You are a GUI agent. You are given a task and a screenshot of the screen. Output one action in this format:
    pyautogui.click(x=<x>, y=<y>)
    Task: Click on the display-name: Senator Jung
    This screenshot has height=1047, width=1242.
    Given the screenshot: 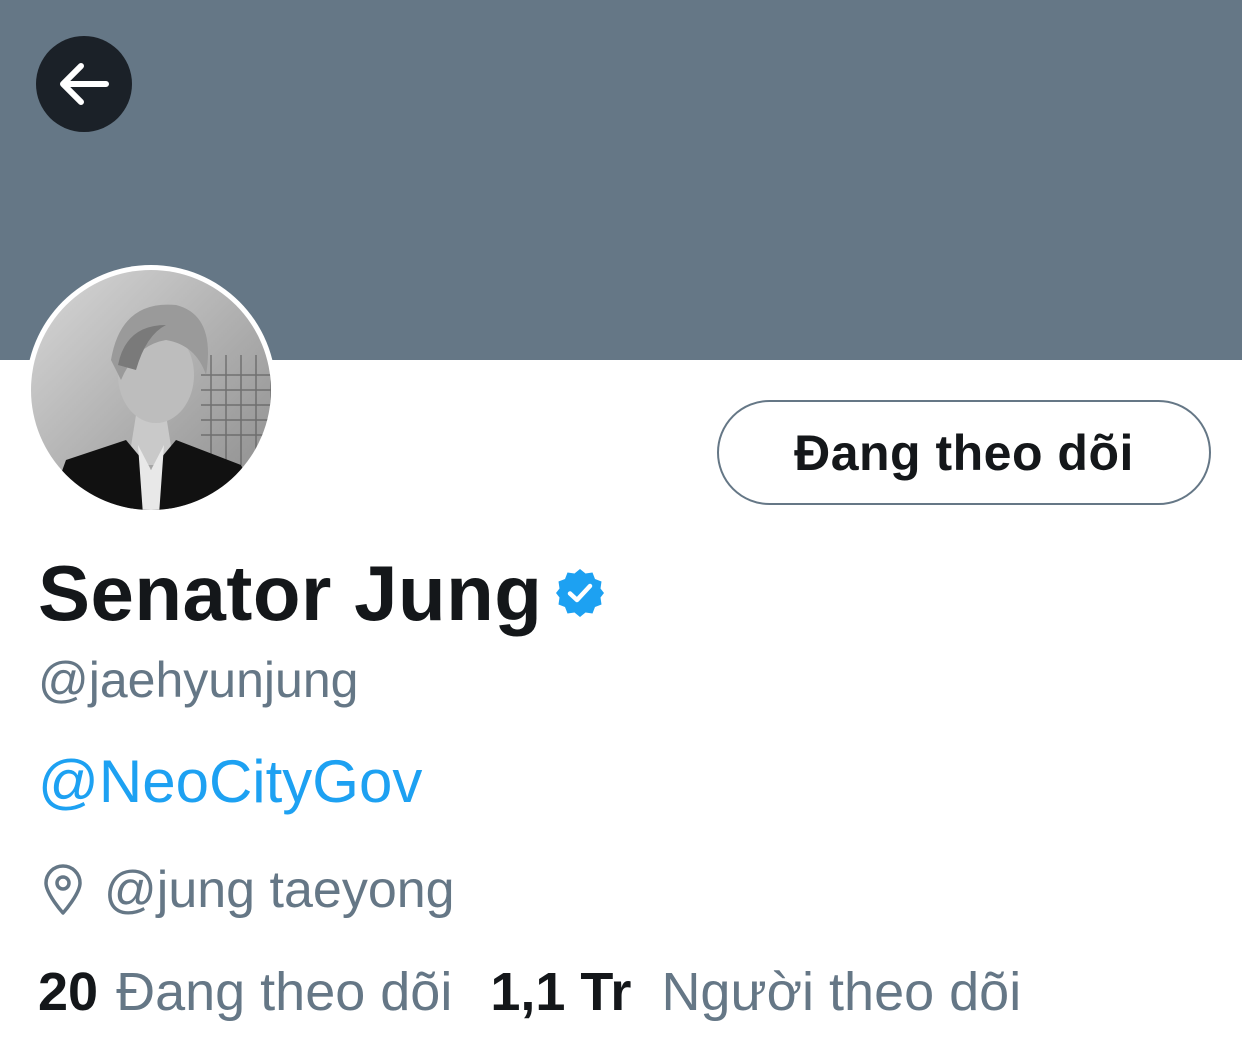 What is the action you would take?
    pyautogui.click(x=290, y=593)
    